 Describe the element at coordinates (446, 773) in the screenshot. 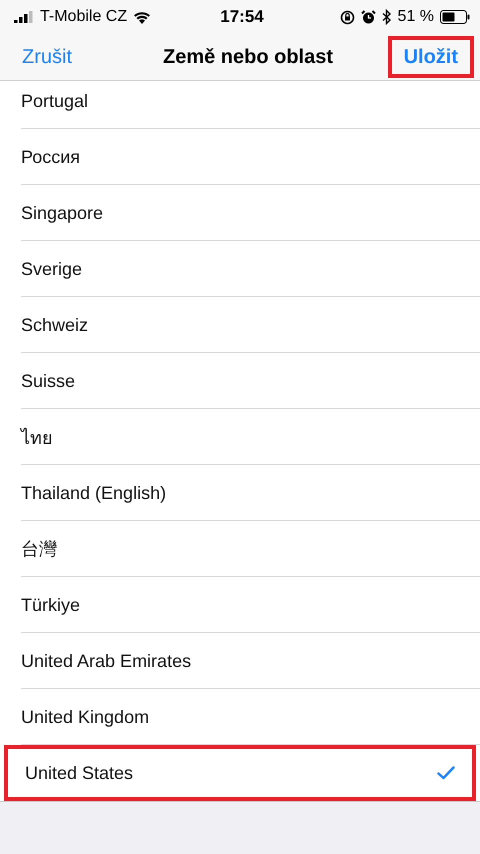

I see `checkmark-icon` at that location.